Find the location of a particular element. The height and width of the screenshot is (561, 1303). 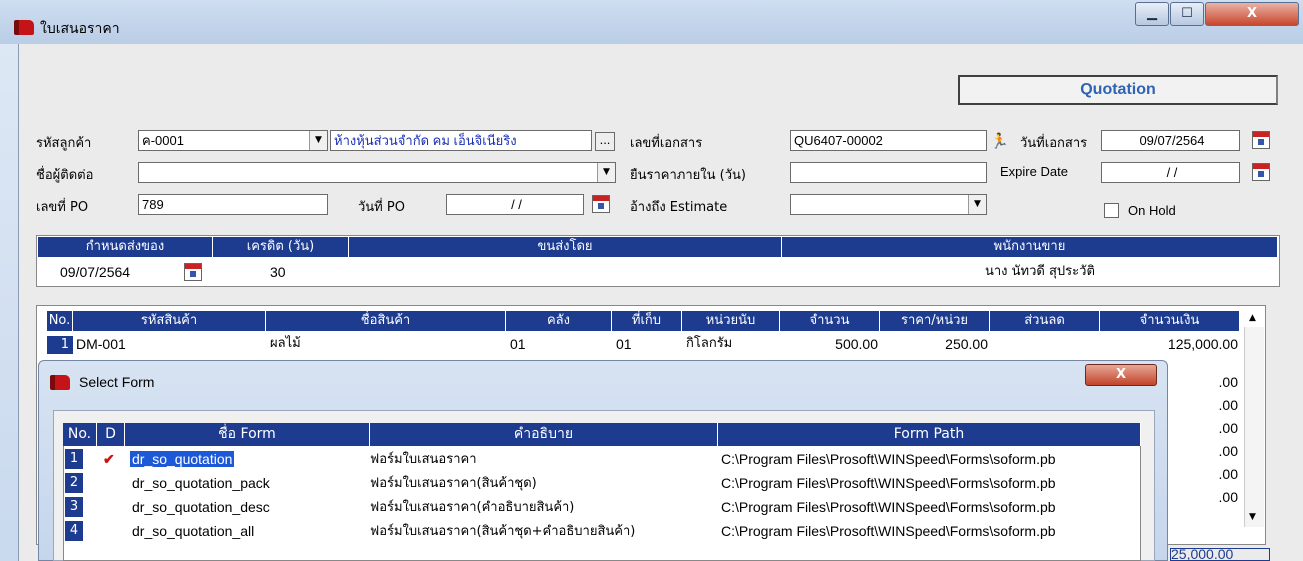

on-hold-checkbox is located at coordinates (1111, 210).